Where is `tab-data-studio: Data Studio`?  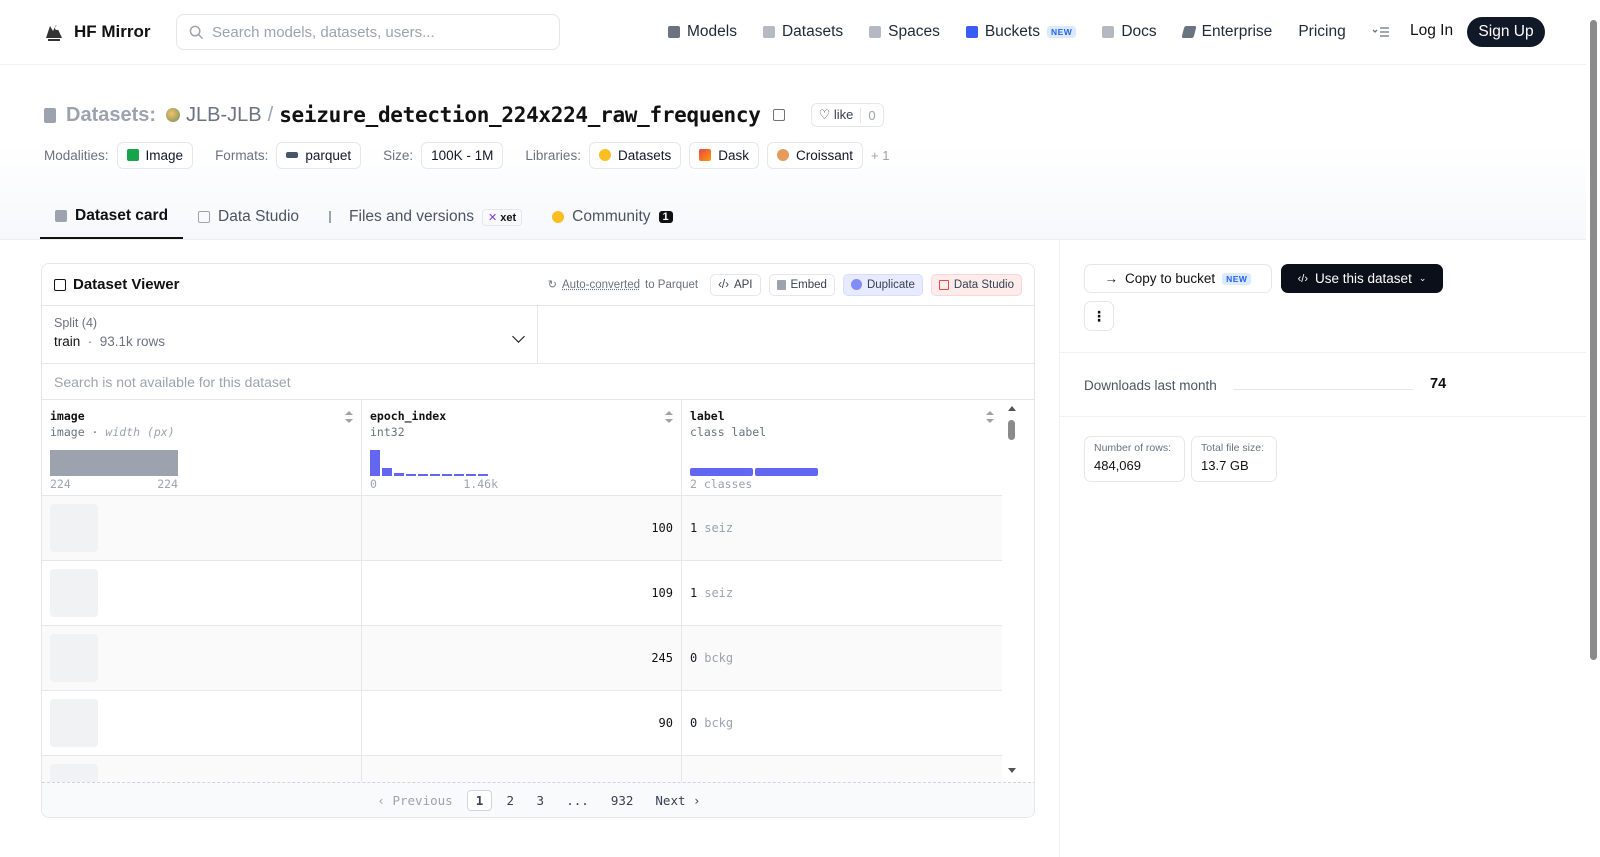 tab-data-studio: Data Studio is located at coordinates (248, 217).